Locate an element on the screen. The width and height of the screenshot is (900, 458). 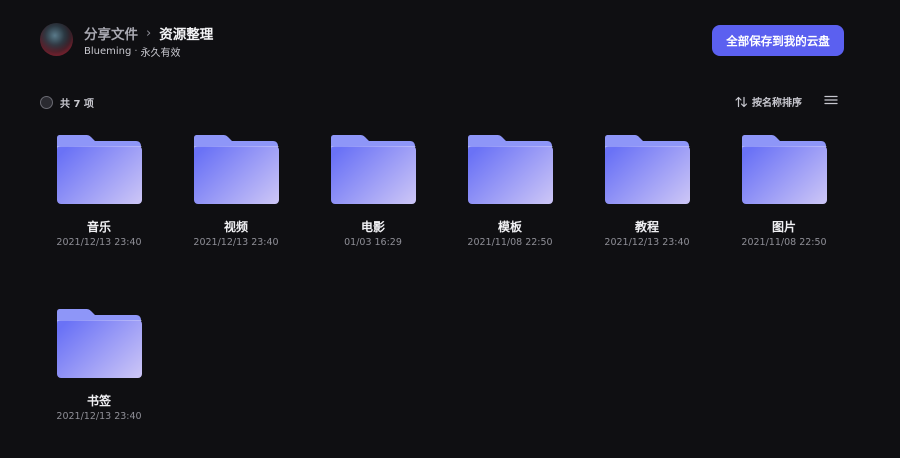
chevron-right-icon: › is located at coordinates (149, 33).